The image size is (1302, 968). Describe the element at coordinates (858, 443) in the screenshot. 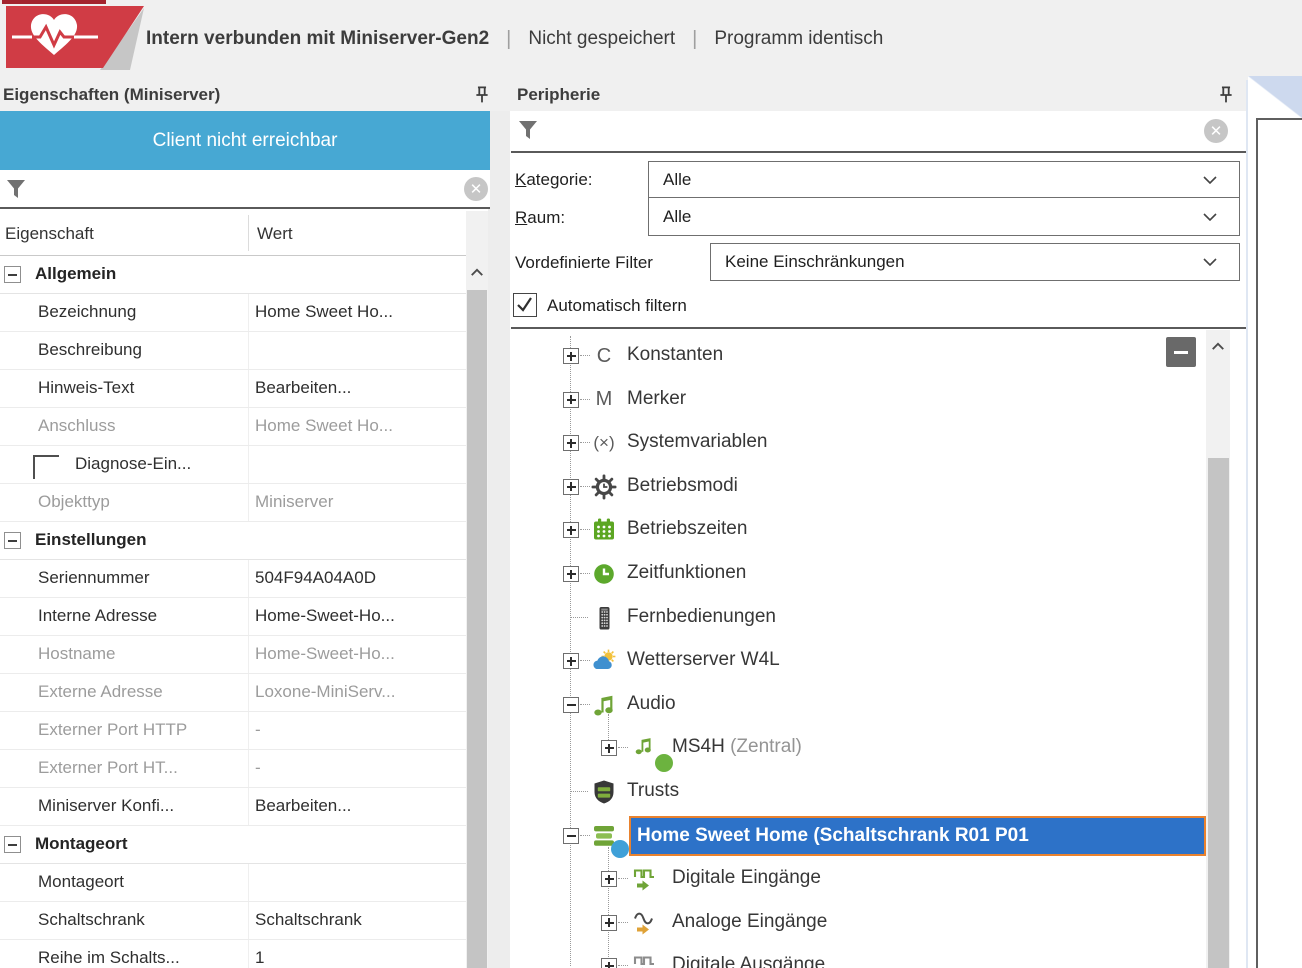

I see `tree-item-systemvariablen: (×) Systemvariablen` at that location.